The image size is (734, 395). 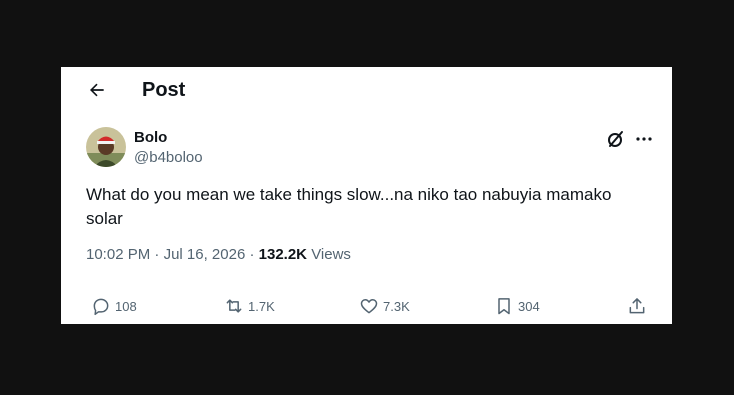 I want to click on page-title: Post, so click(x=164, y=90).